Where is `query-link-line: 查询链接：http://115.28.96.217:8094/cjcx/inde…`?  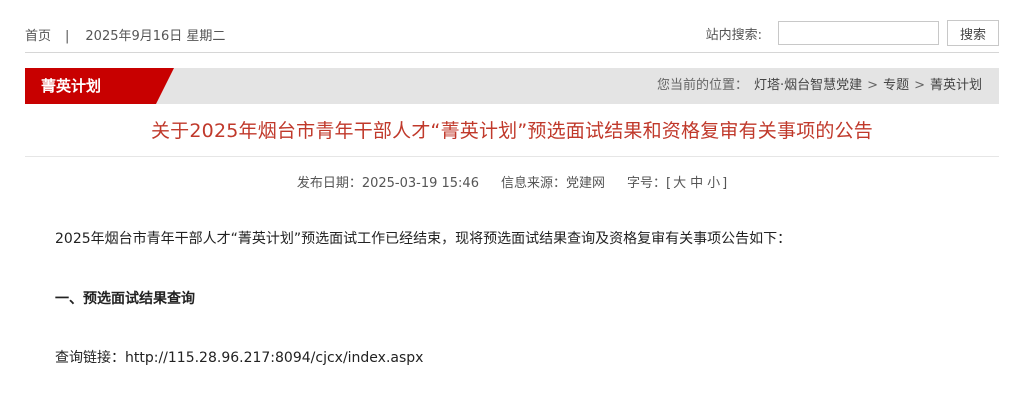 query-link-line: 查询链接：http://115.28.96.217:8094/cjcx/inde… is located at coordinates (520, 357).